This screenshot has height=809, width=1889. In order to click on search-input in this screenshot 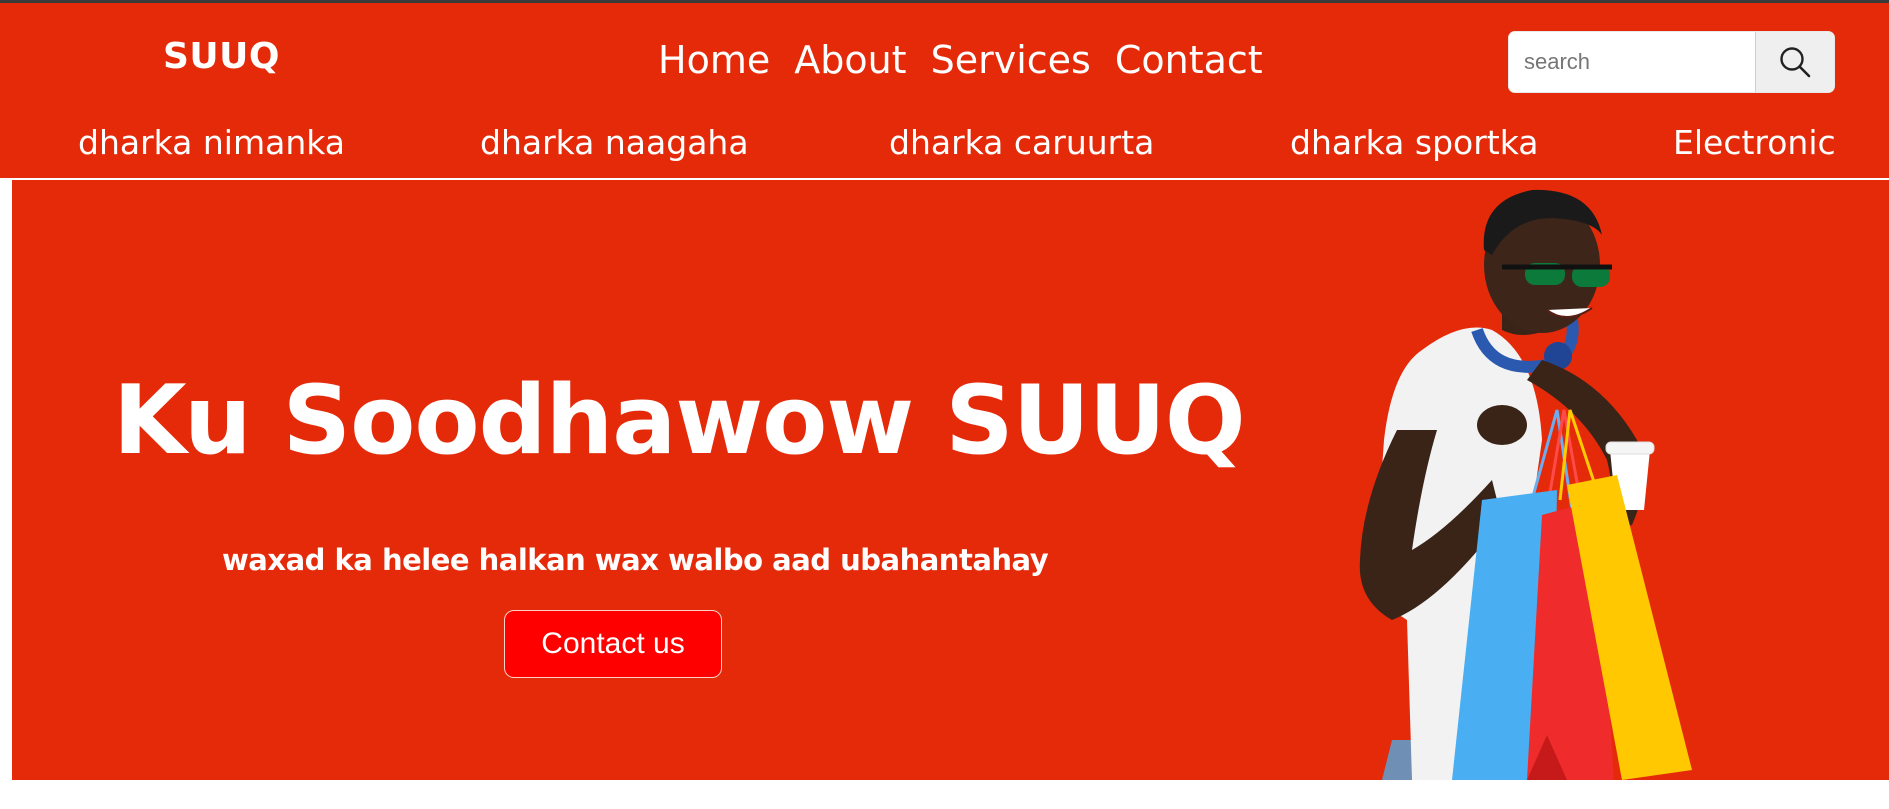, I will do `click(1632, 62)`.